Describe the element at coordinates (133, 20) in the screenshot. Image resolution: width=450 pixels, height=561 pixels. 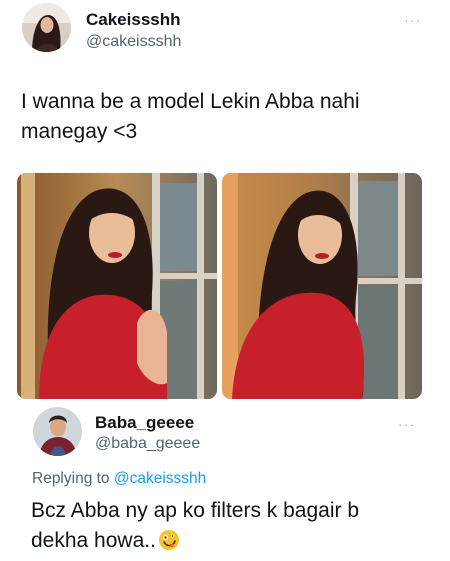
I see `tweet-display-name: Cakeissshh` at that location.